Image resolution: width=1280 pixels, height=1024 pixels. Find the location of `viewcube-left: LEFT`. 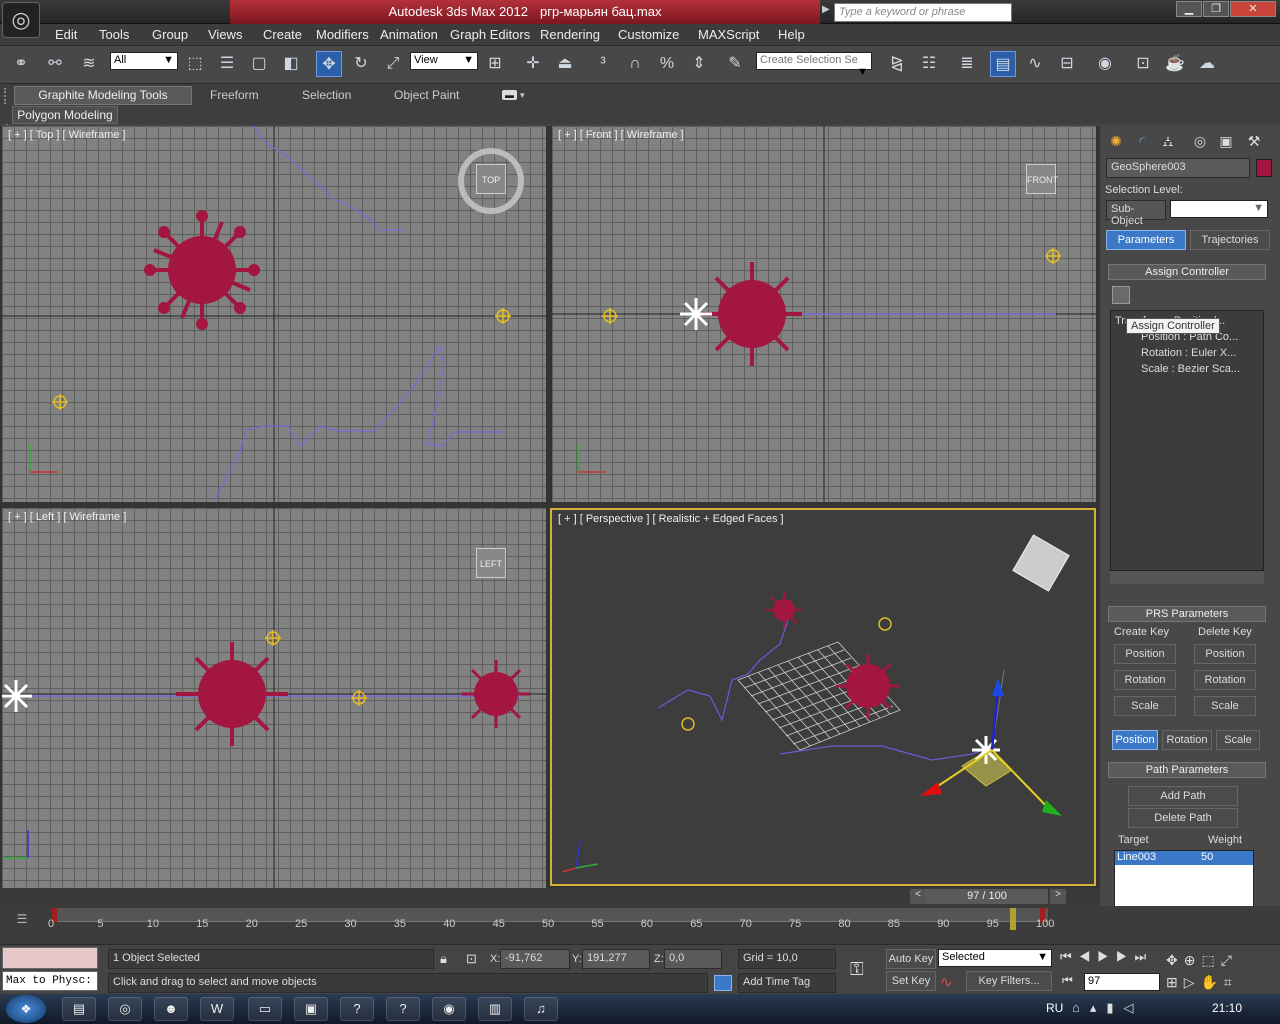

viewcube-left: LEFT is located at coordinates (491, 568).